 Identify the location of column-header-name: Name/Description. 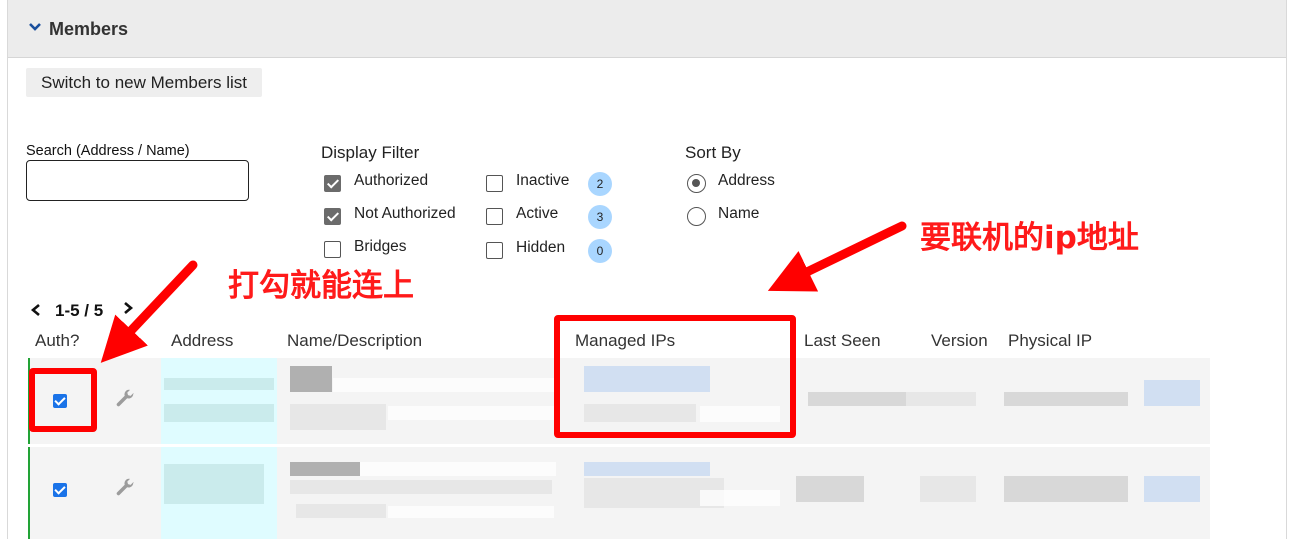
(354, 341).